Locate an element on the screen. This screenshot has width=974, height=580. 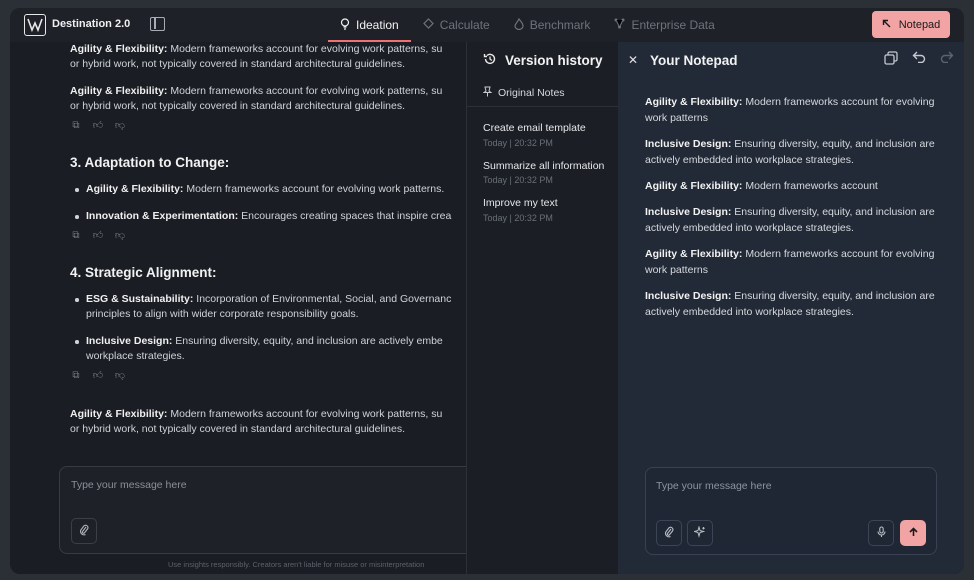
section-heading: 4. Strategic Alignment: is located at coordinates (143, 272).